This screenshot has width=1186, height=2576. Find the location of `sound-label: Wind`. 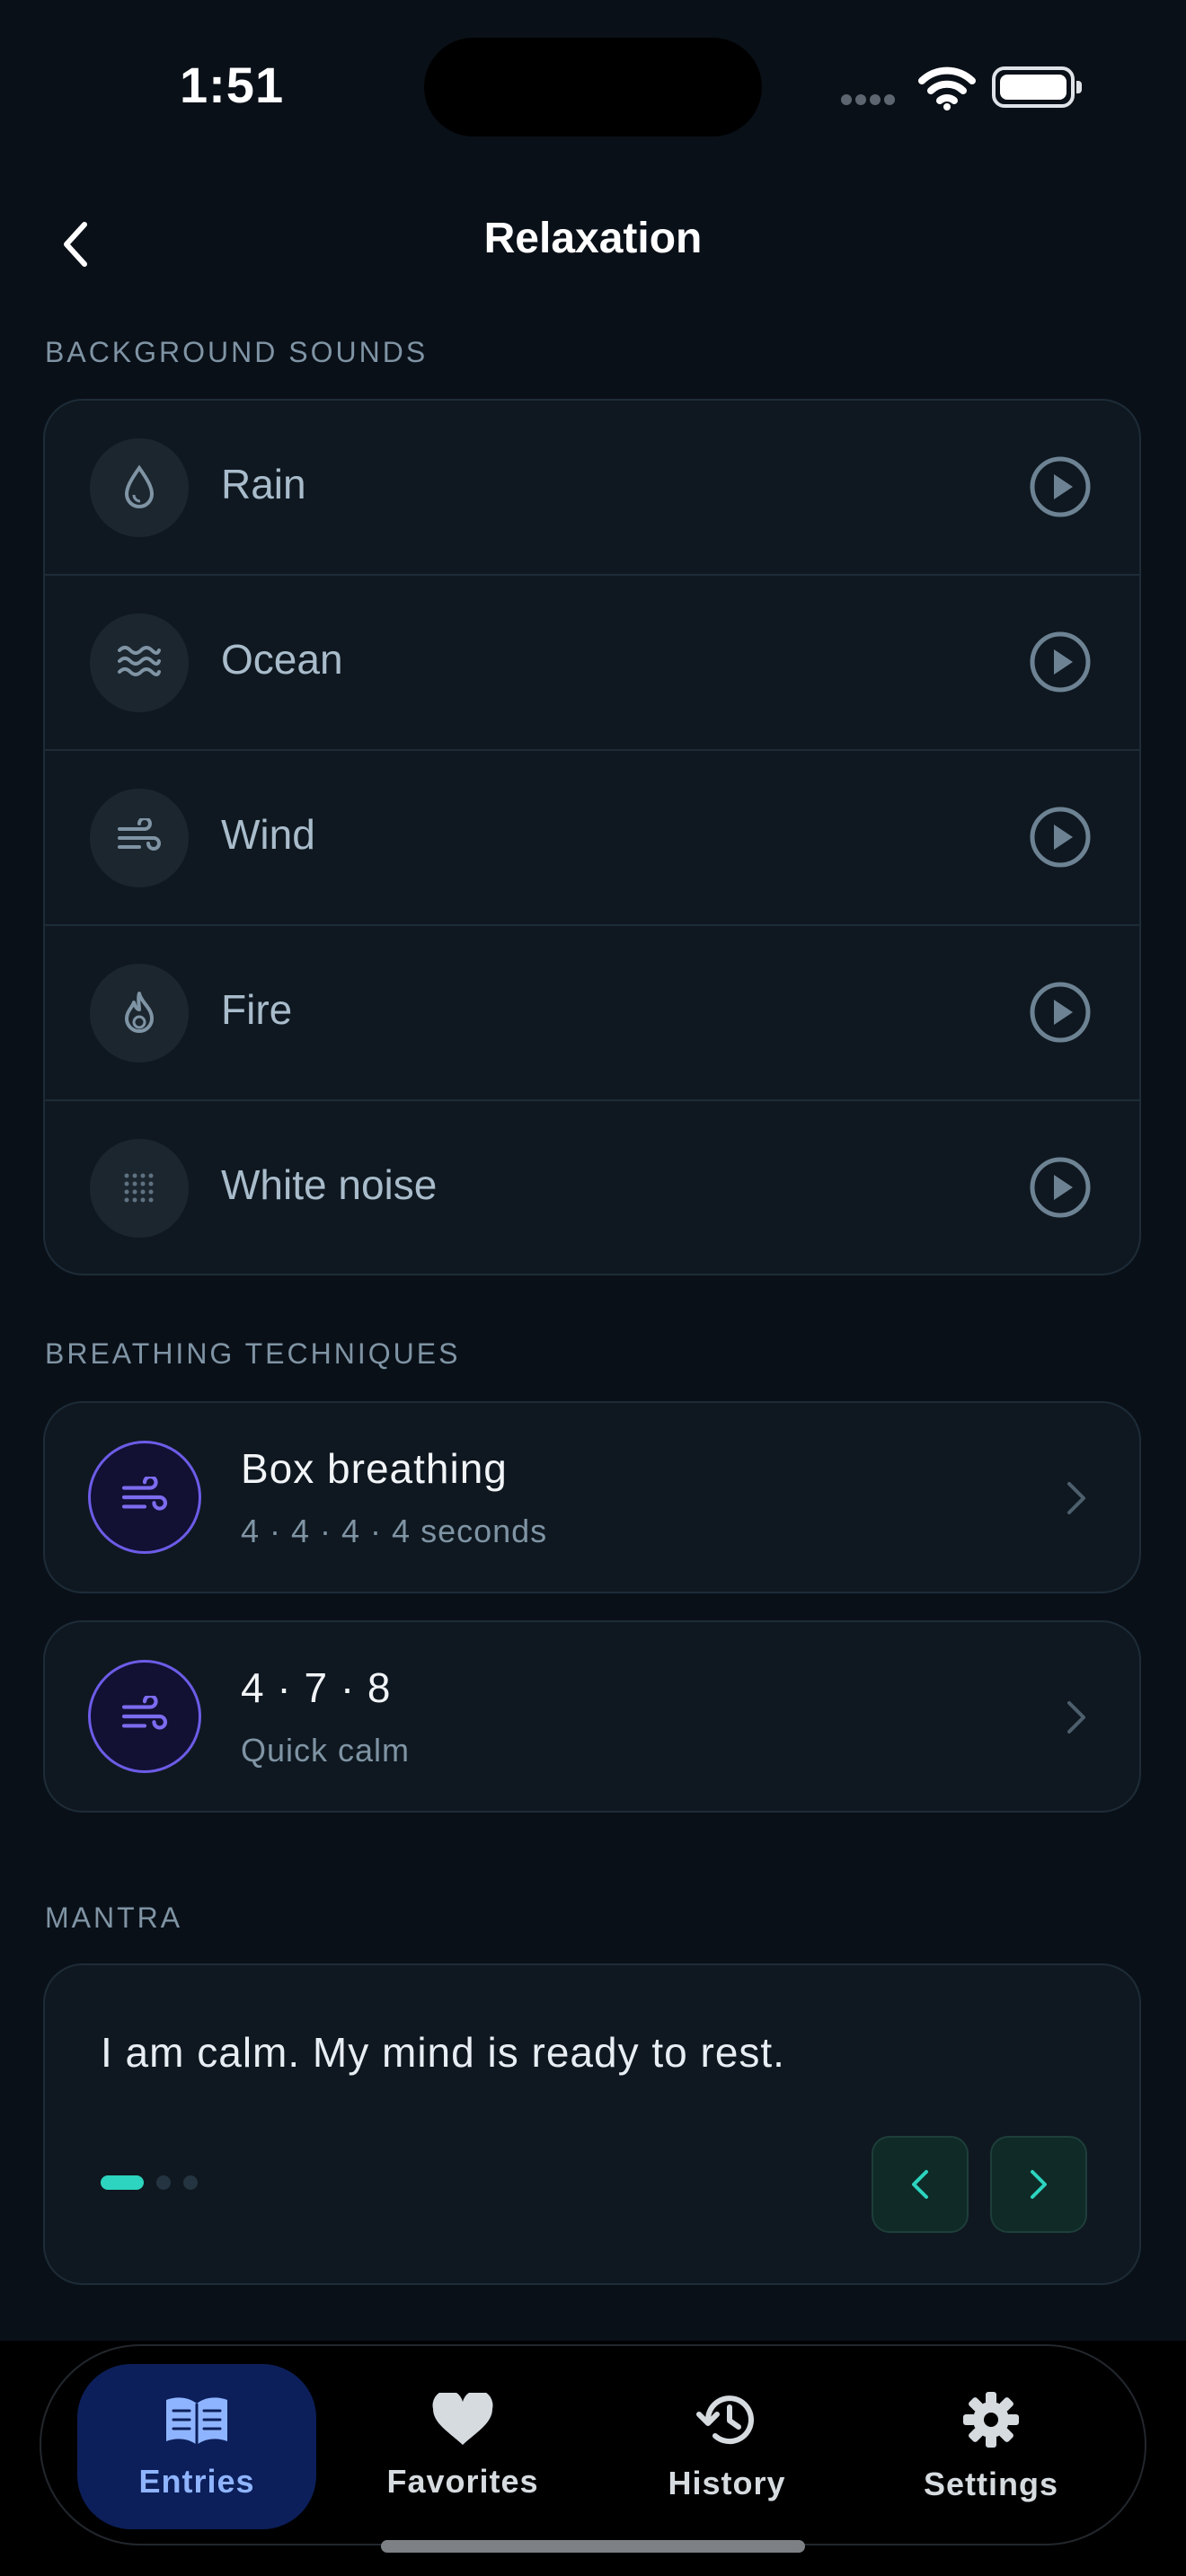

sound-label: Wind is located at coordinates (268, 834).